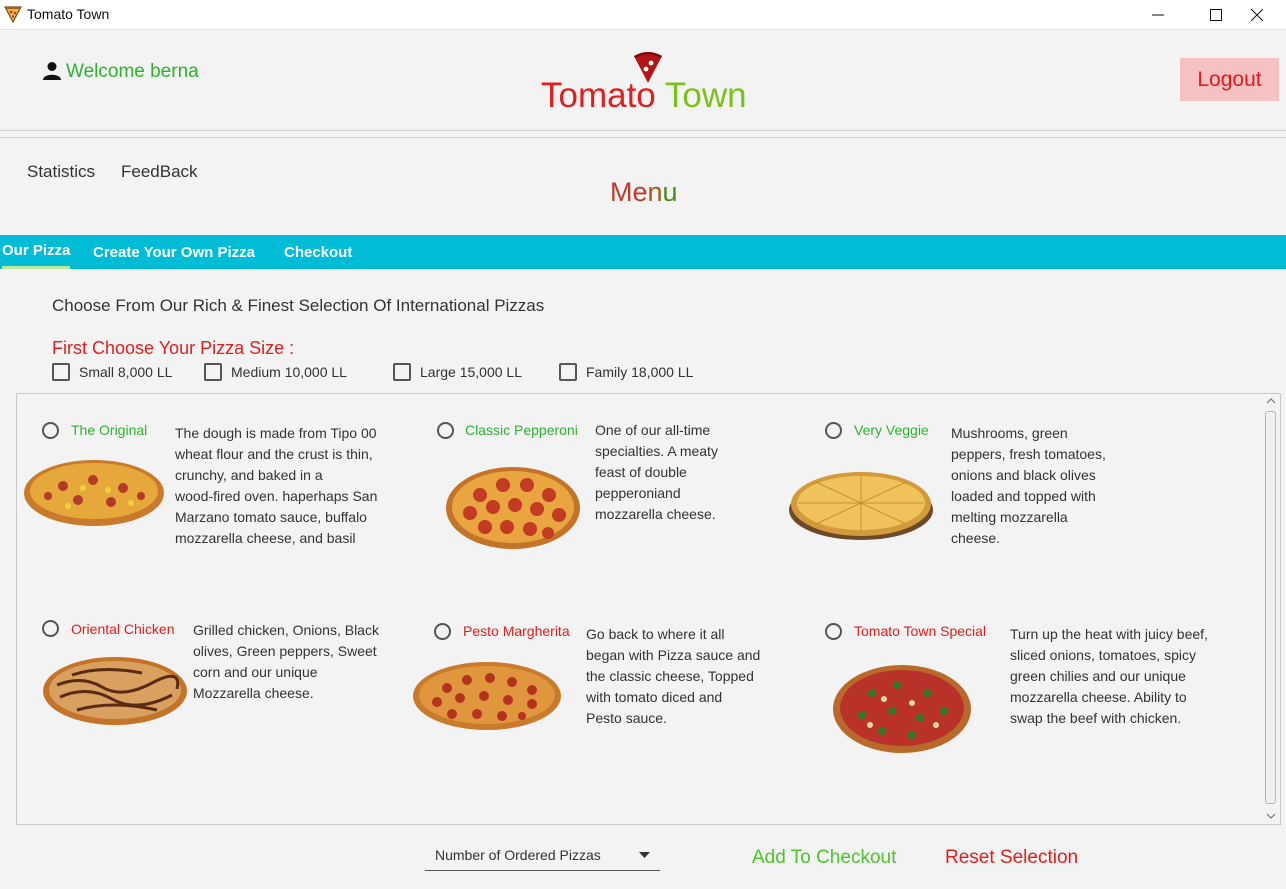 Image resolution: width=1286 pixels, height=889 pixels. Describe the element at coordinates (673, 655) in the screenshot. I see `pizza-description-line: began with Pizza sauce and` at that location.